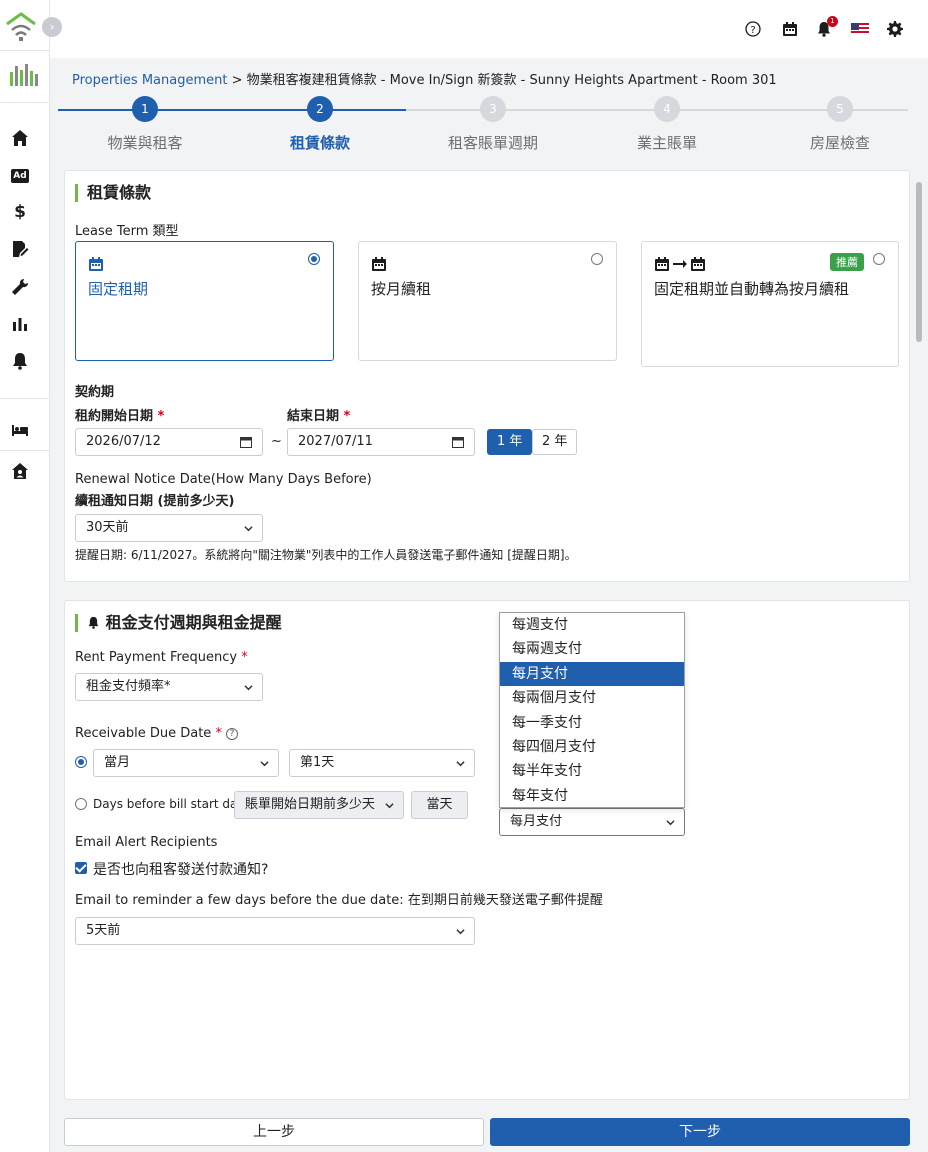 Image resolution: width=928 pixels, height=1152 pixels. Describe the element at coordinates (204, 301) in the screenshot. I see `lease-option-fixed: 固定租期` at that location.